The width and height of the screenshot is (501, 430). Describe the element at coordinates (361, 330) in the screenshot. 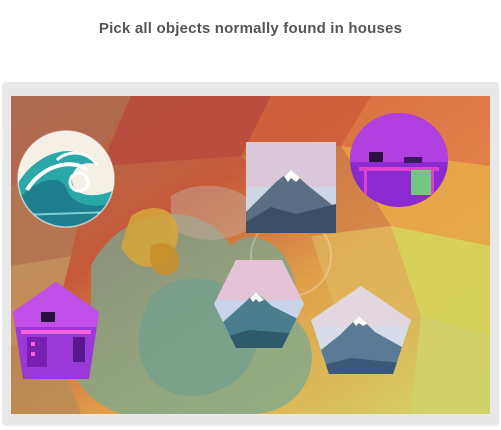

I see `tile-mountain-pentagon` at that location.